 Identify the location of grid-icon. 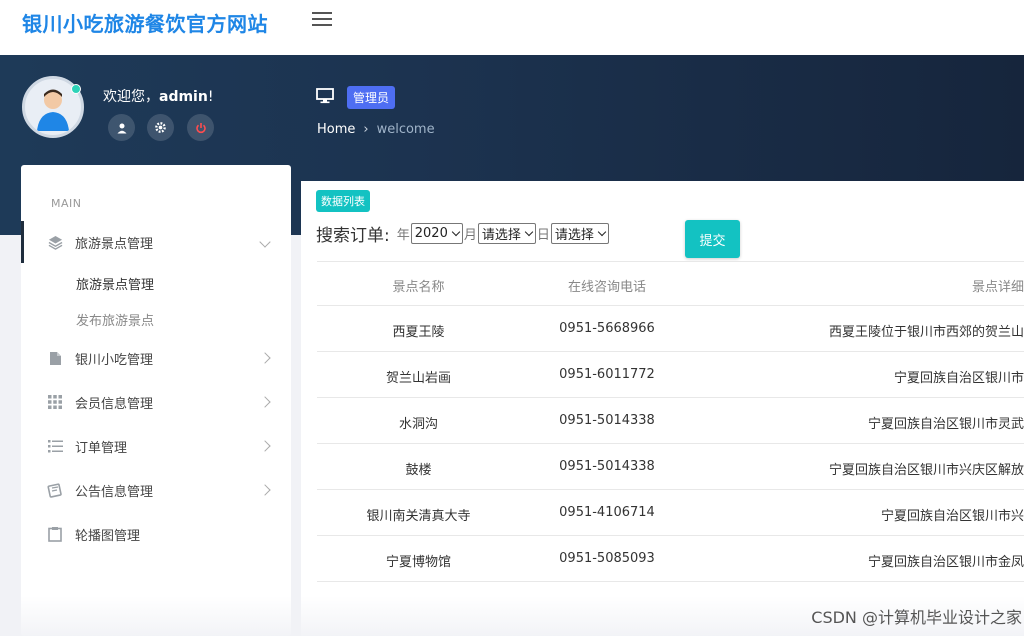
(55, 402).